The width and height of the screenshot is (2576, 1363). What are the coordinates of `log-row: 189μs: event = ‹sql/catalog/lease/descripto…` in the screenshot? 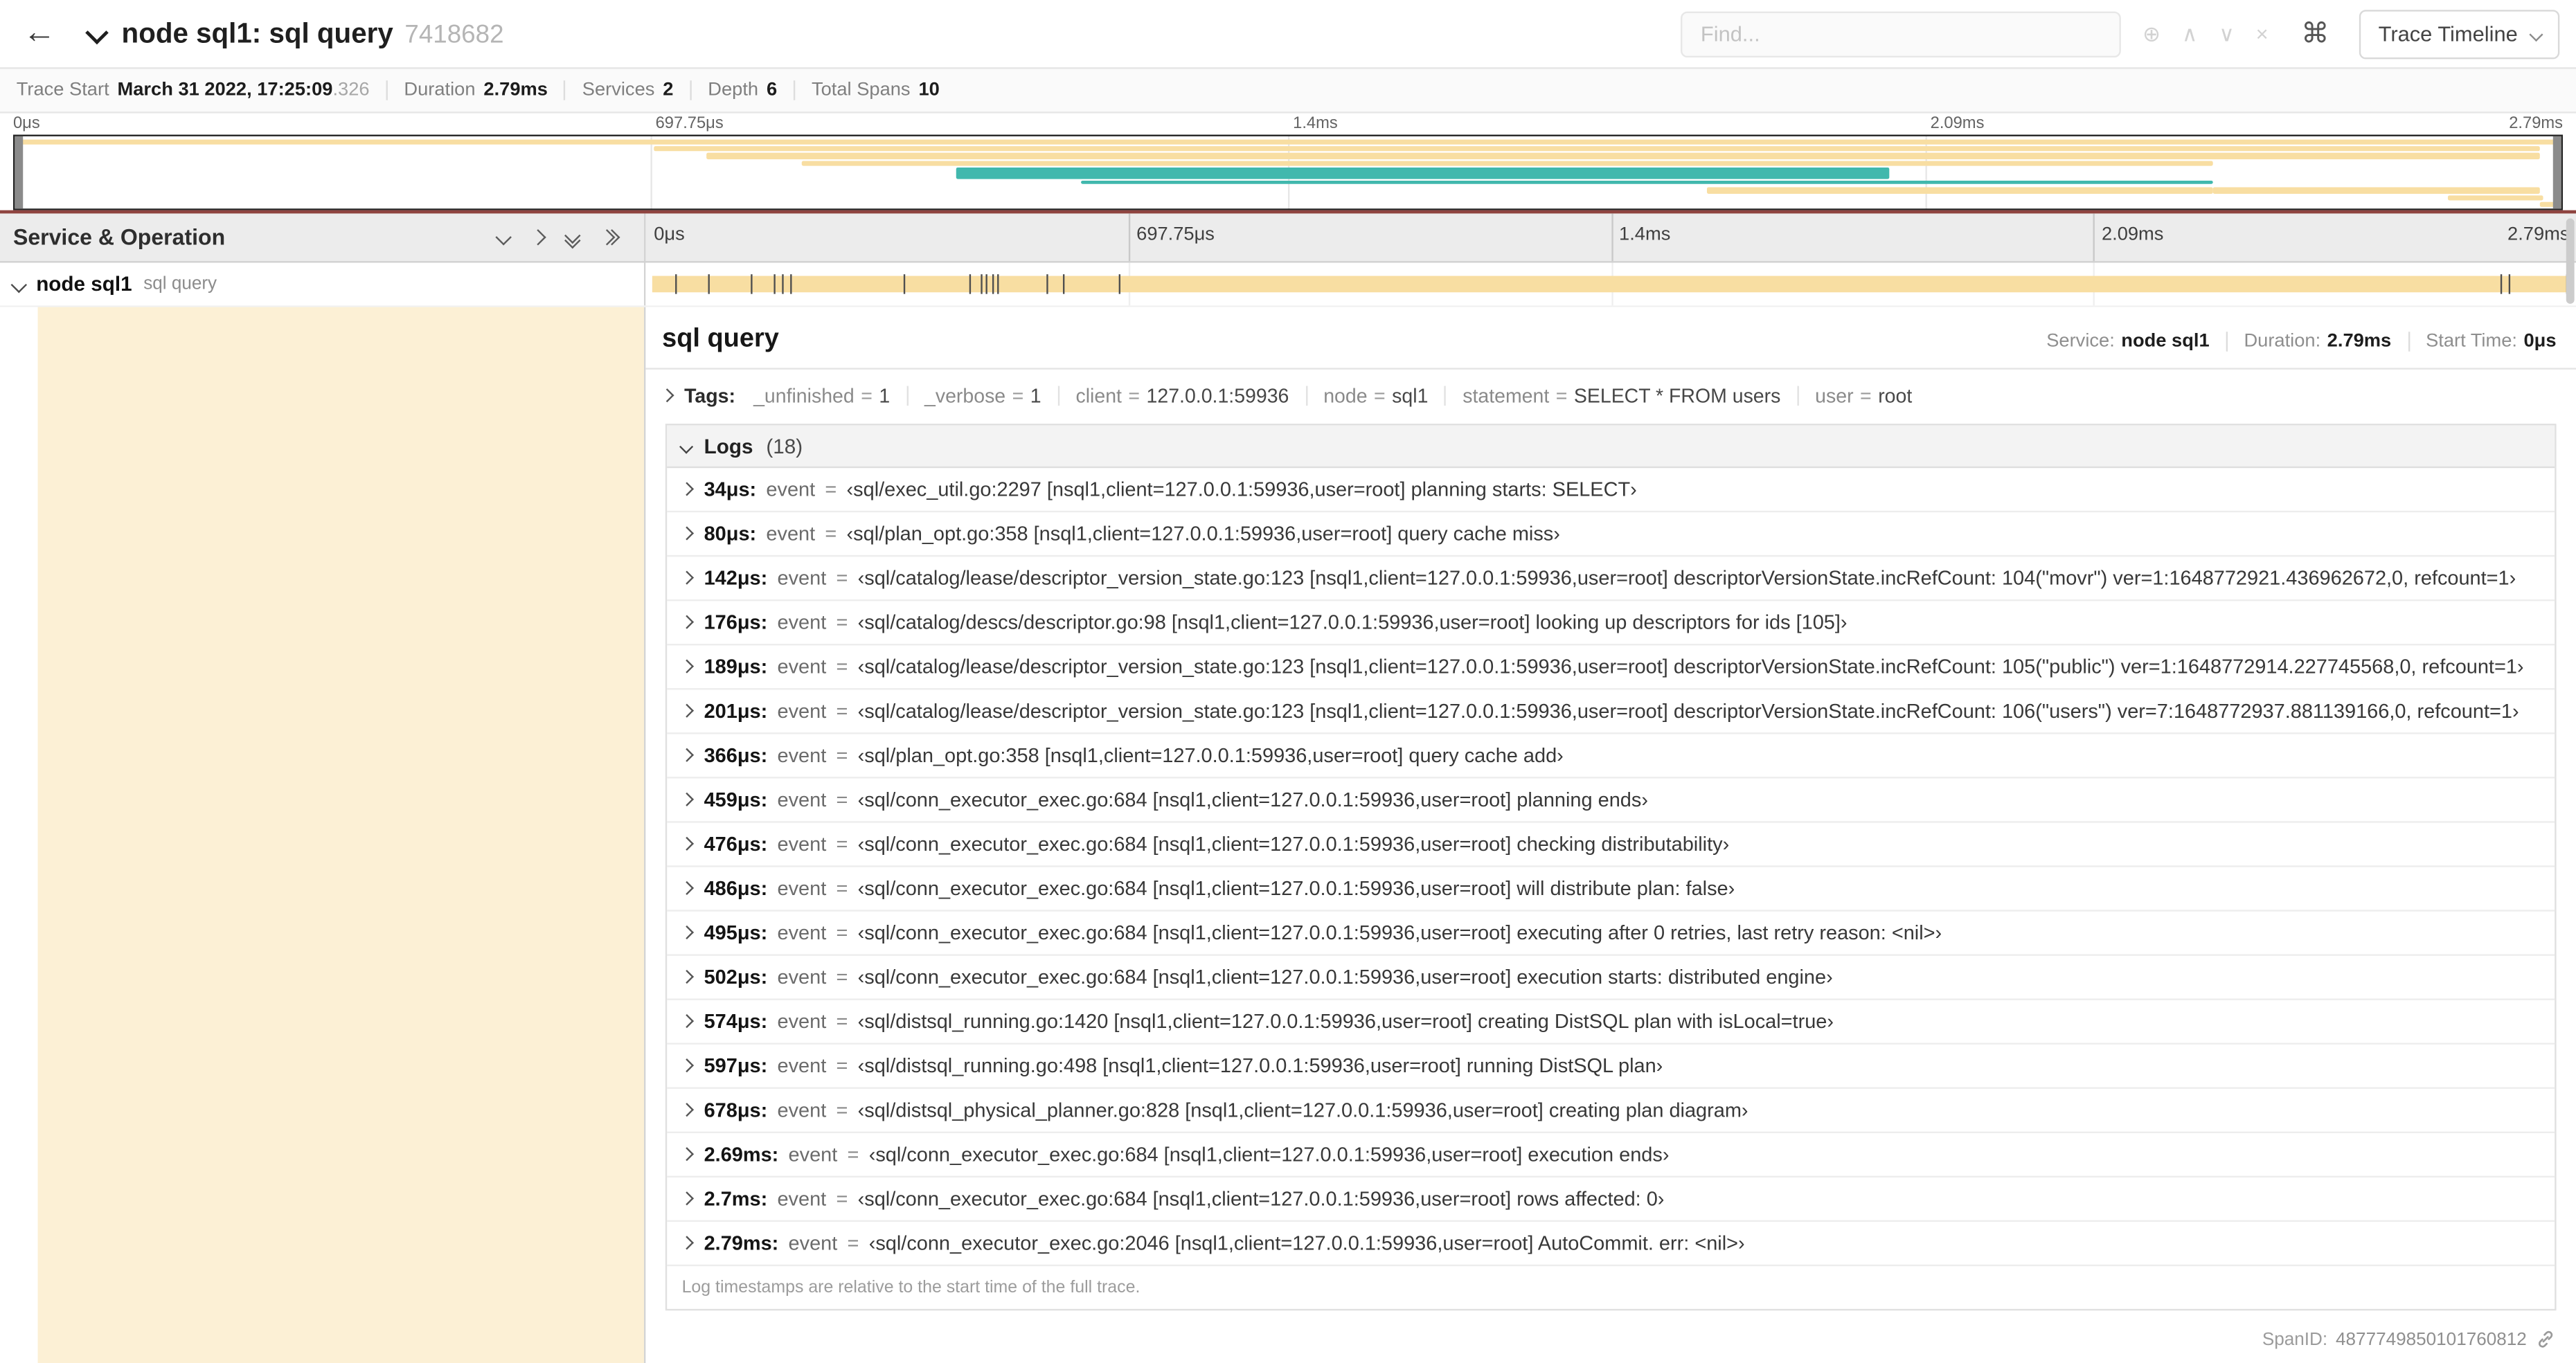 It's located at (1611, 667).